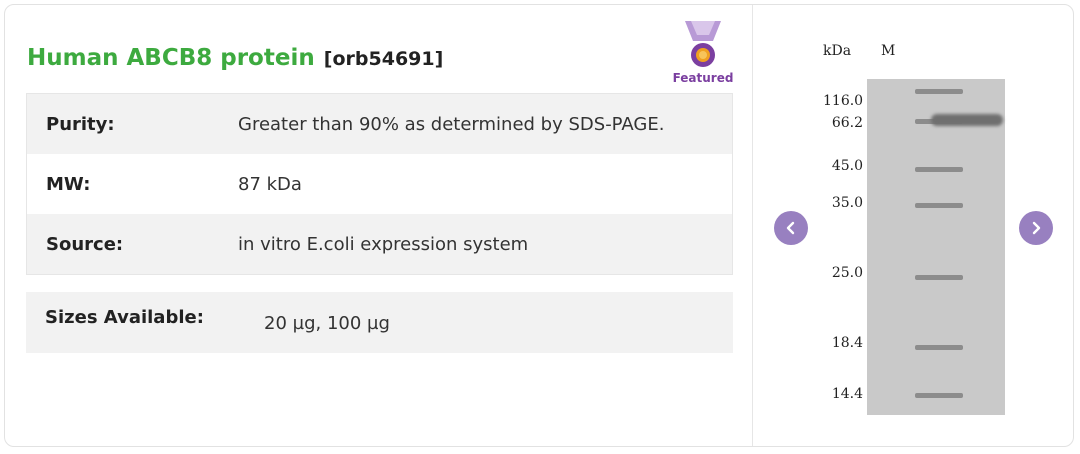  I want to click on mw-label: 14.4, so click(847, 394).